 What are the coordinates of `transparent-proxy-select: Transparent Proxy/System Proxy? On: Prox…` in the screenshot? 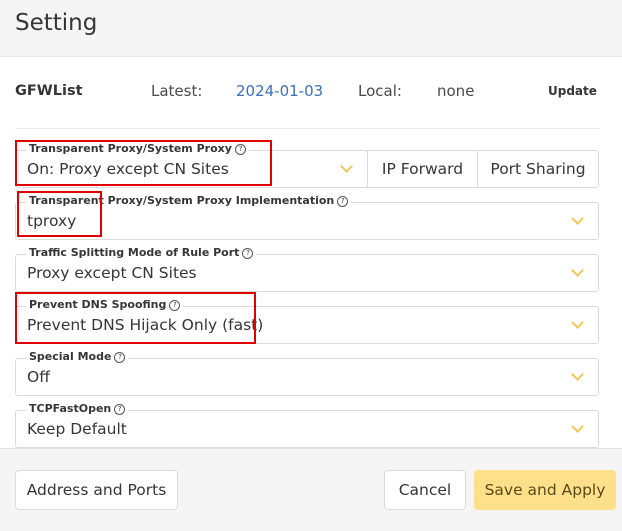 It's located at (191, 165).